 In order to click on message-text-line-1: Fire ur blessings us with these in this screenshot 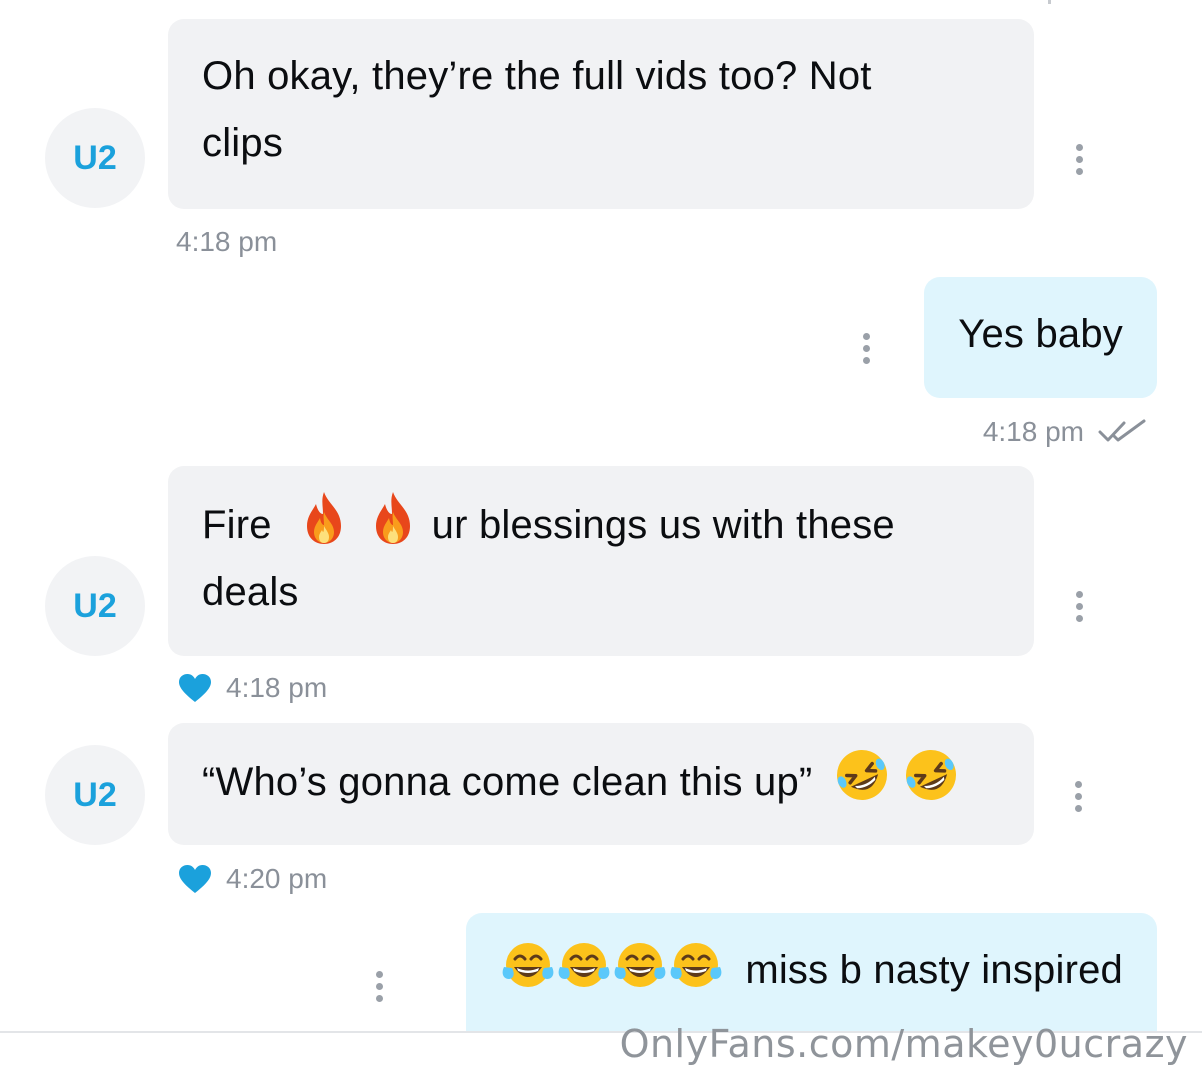, I will do `click(601, 524)`.